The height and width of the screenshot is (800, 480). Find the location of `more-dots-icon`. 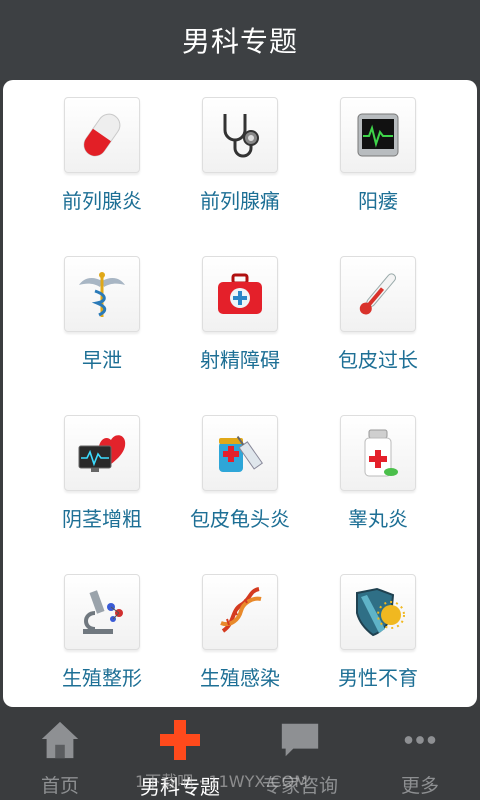

more-dots-icon is located at coordinates (420, 740).